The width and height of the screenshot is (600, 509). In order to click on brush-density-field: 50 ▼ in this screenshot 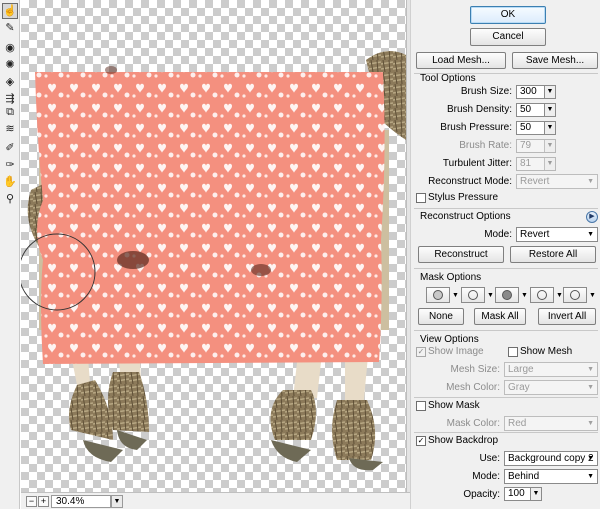, I will do `click(536, 110)`.